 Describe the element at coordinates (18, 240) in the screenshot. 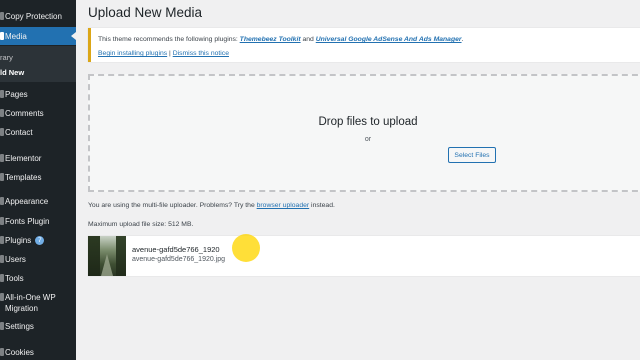

I see `sidebar-item-label: Plugins` at that location.